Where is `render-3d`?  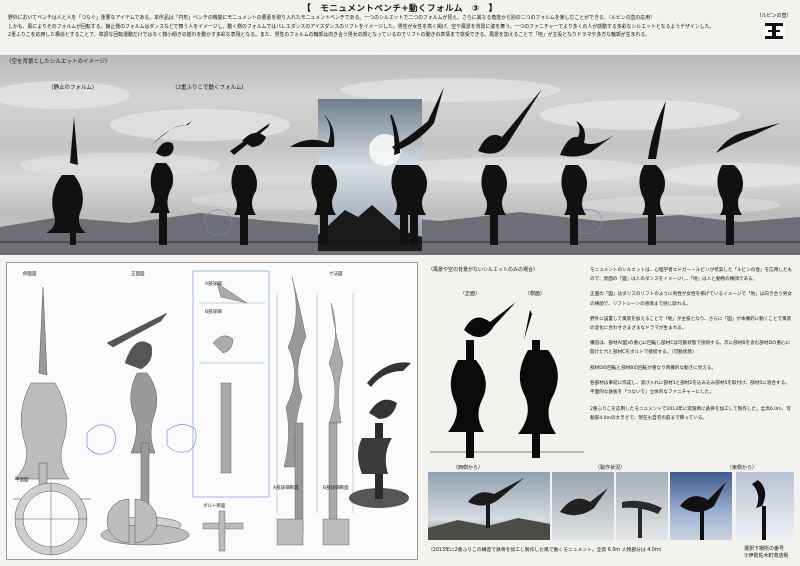
render-3d is located at coordinates (380, 435).